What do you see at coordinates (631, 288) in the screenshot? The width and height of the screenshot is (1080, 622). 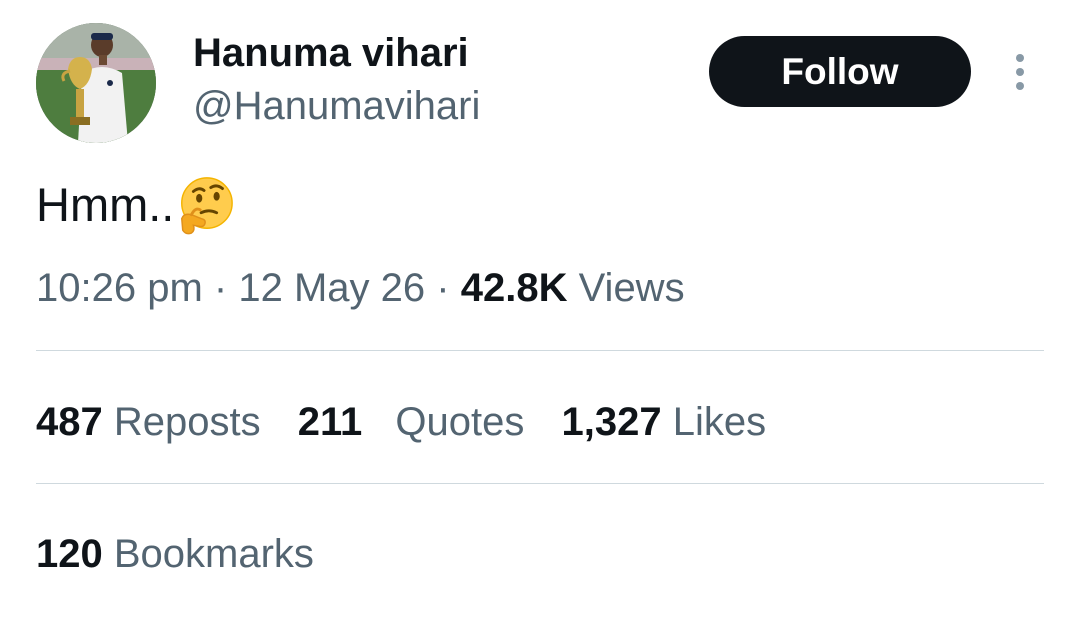 I see `views-label: Views` at bounding box center [631, 288].